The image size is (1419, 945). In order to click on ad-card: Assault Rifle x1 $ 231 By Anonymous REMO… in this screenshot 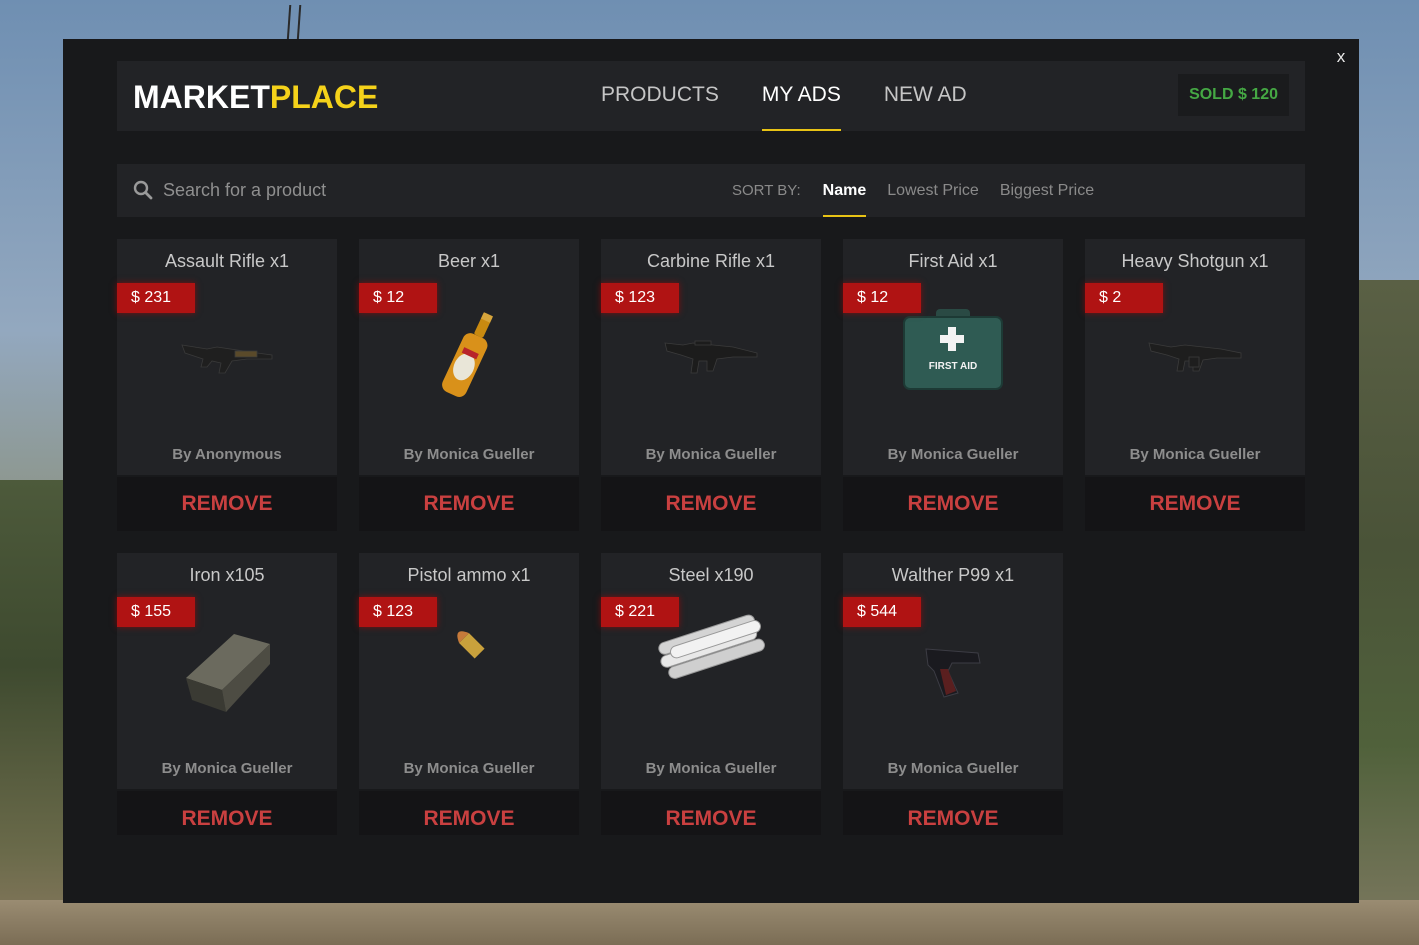, I will do `click(227, 385)`.